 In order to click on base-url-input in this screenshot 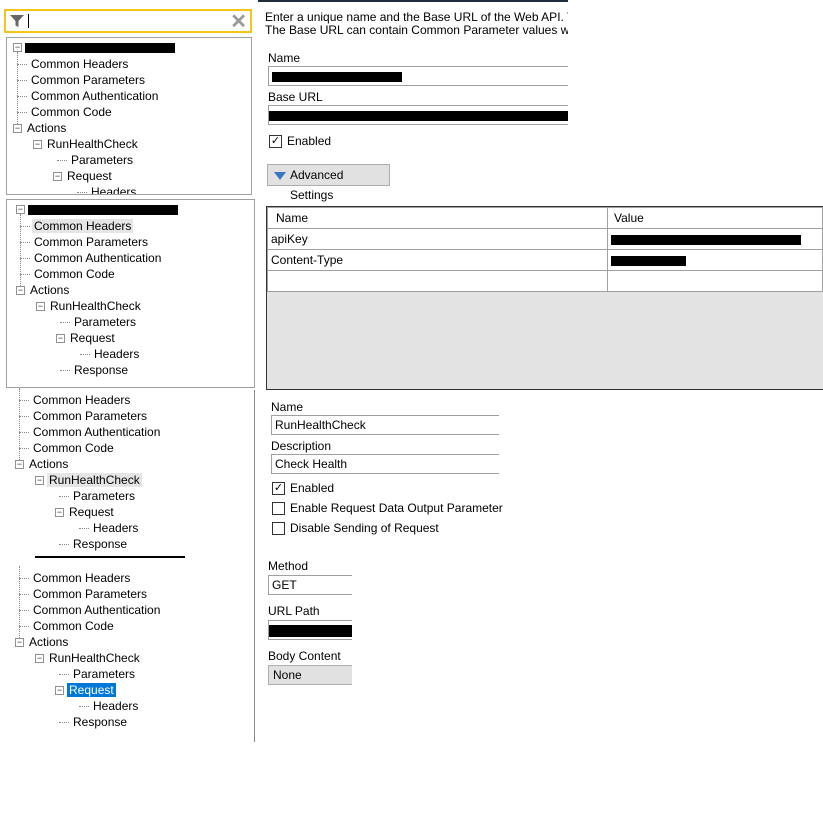, I will do `click(418, 115)`.